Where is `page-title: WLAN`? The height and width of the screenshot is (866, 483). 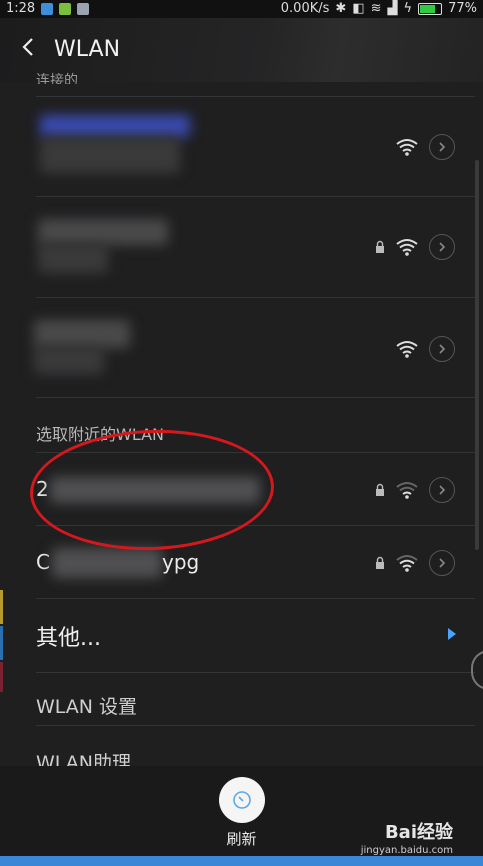
page-title: WLAN is located at coordinates (87, 49).